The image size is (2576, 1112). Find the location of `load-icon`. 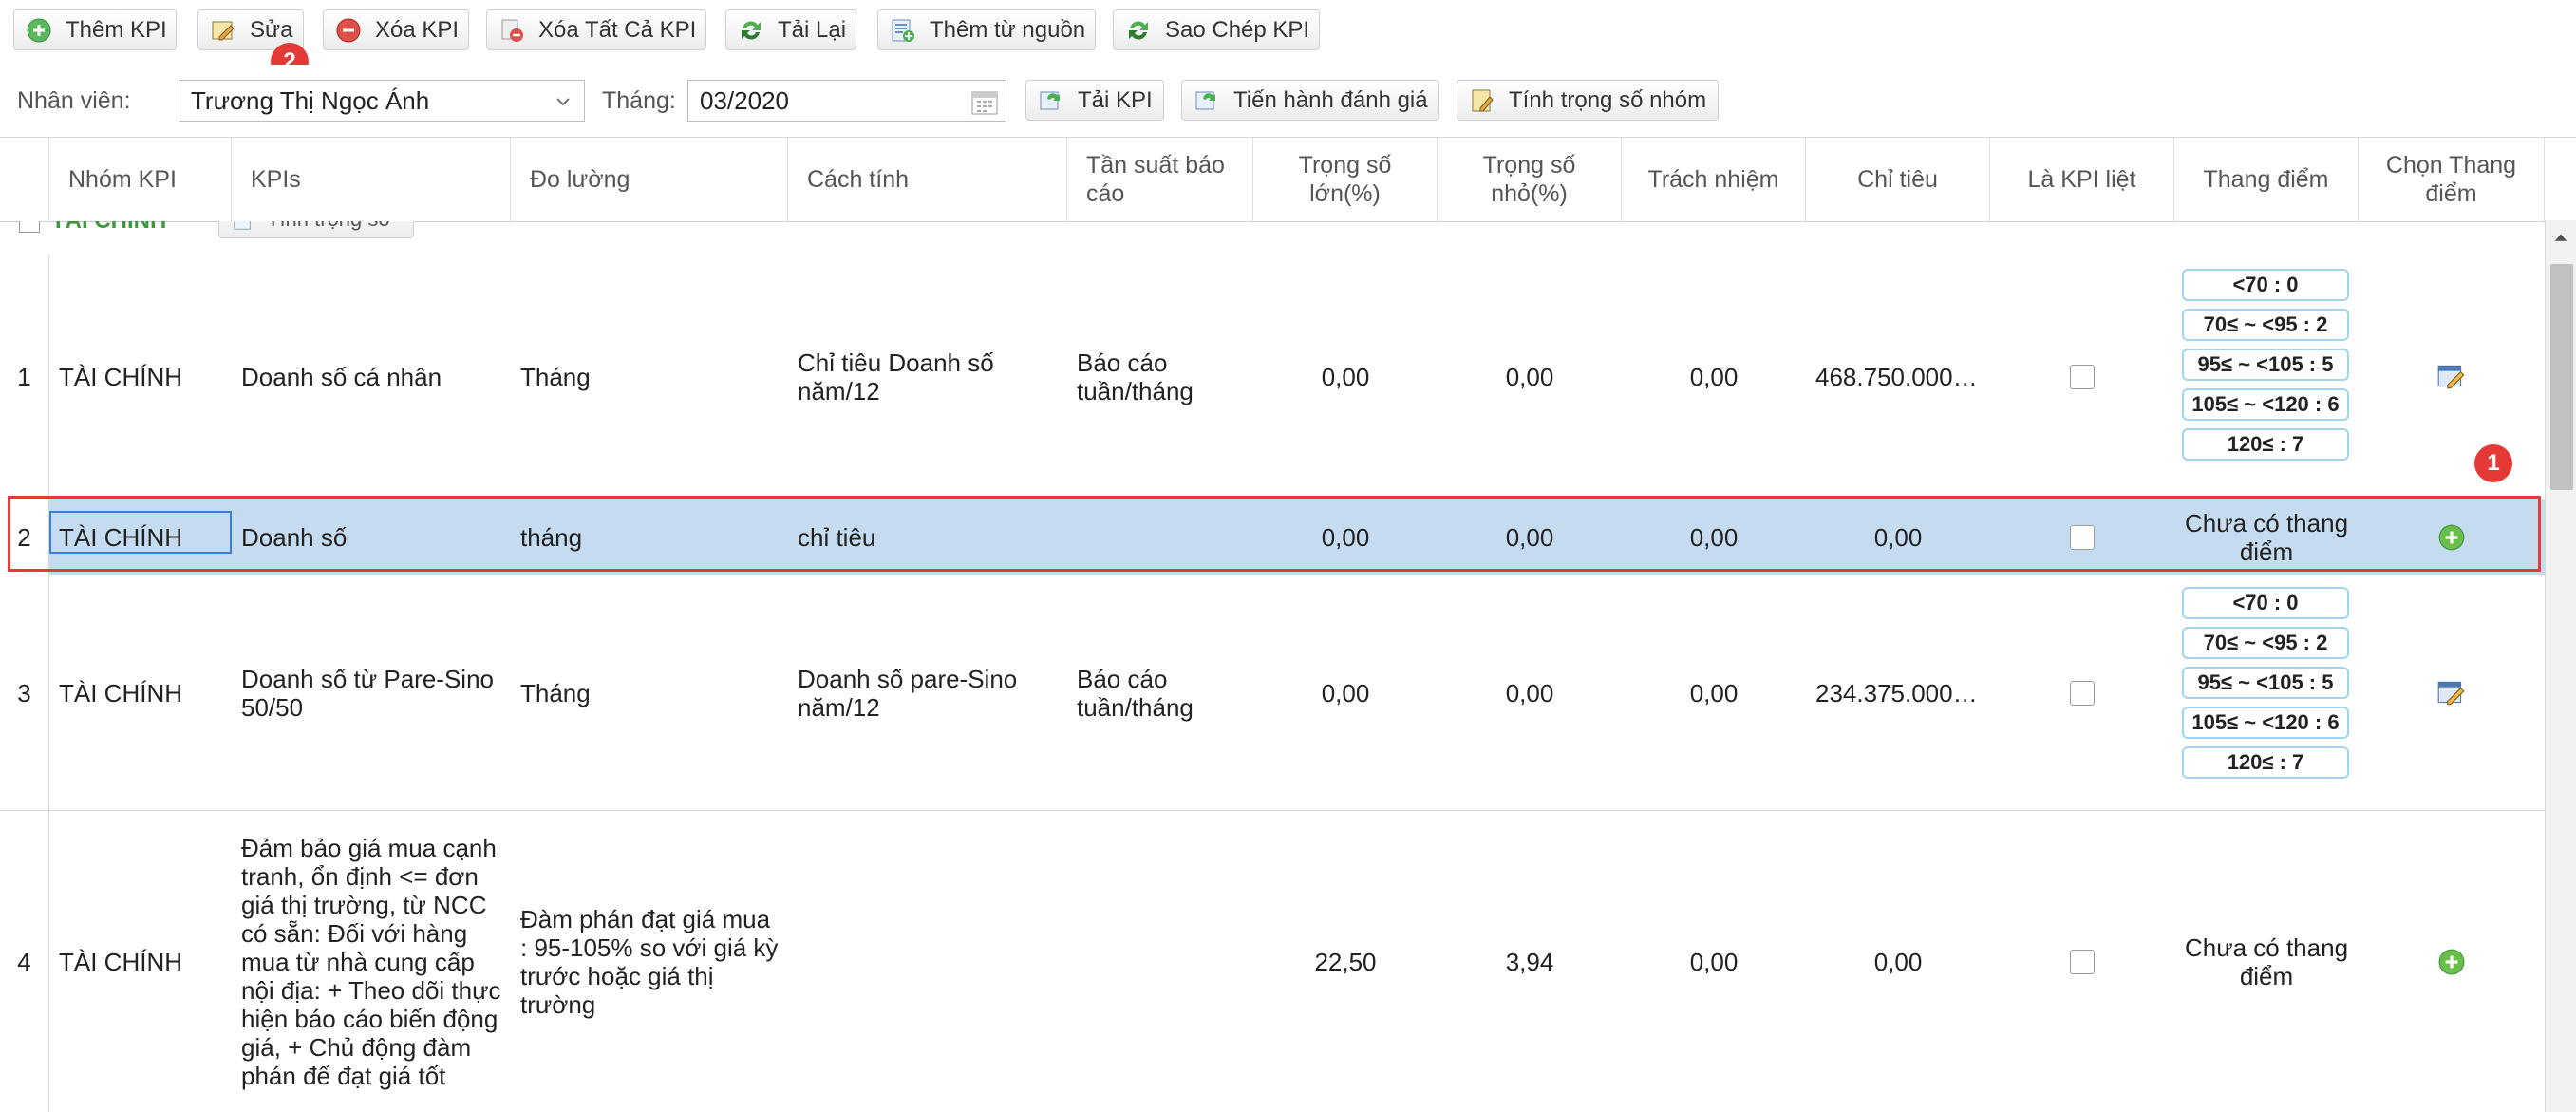

load-icon is located at coordinates (1050, 100).